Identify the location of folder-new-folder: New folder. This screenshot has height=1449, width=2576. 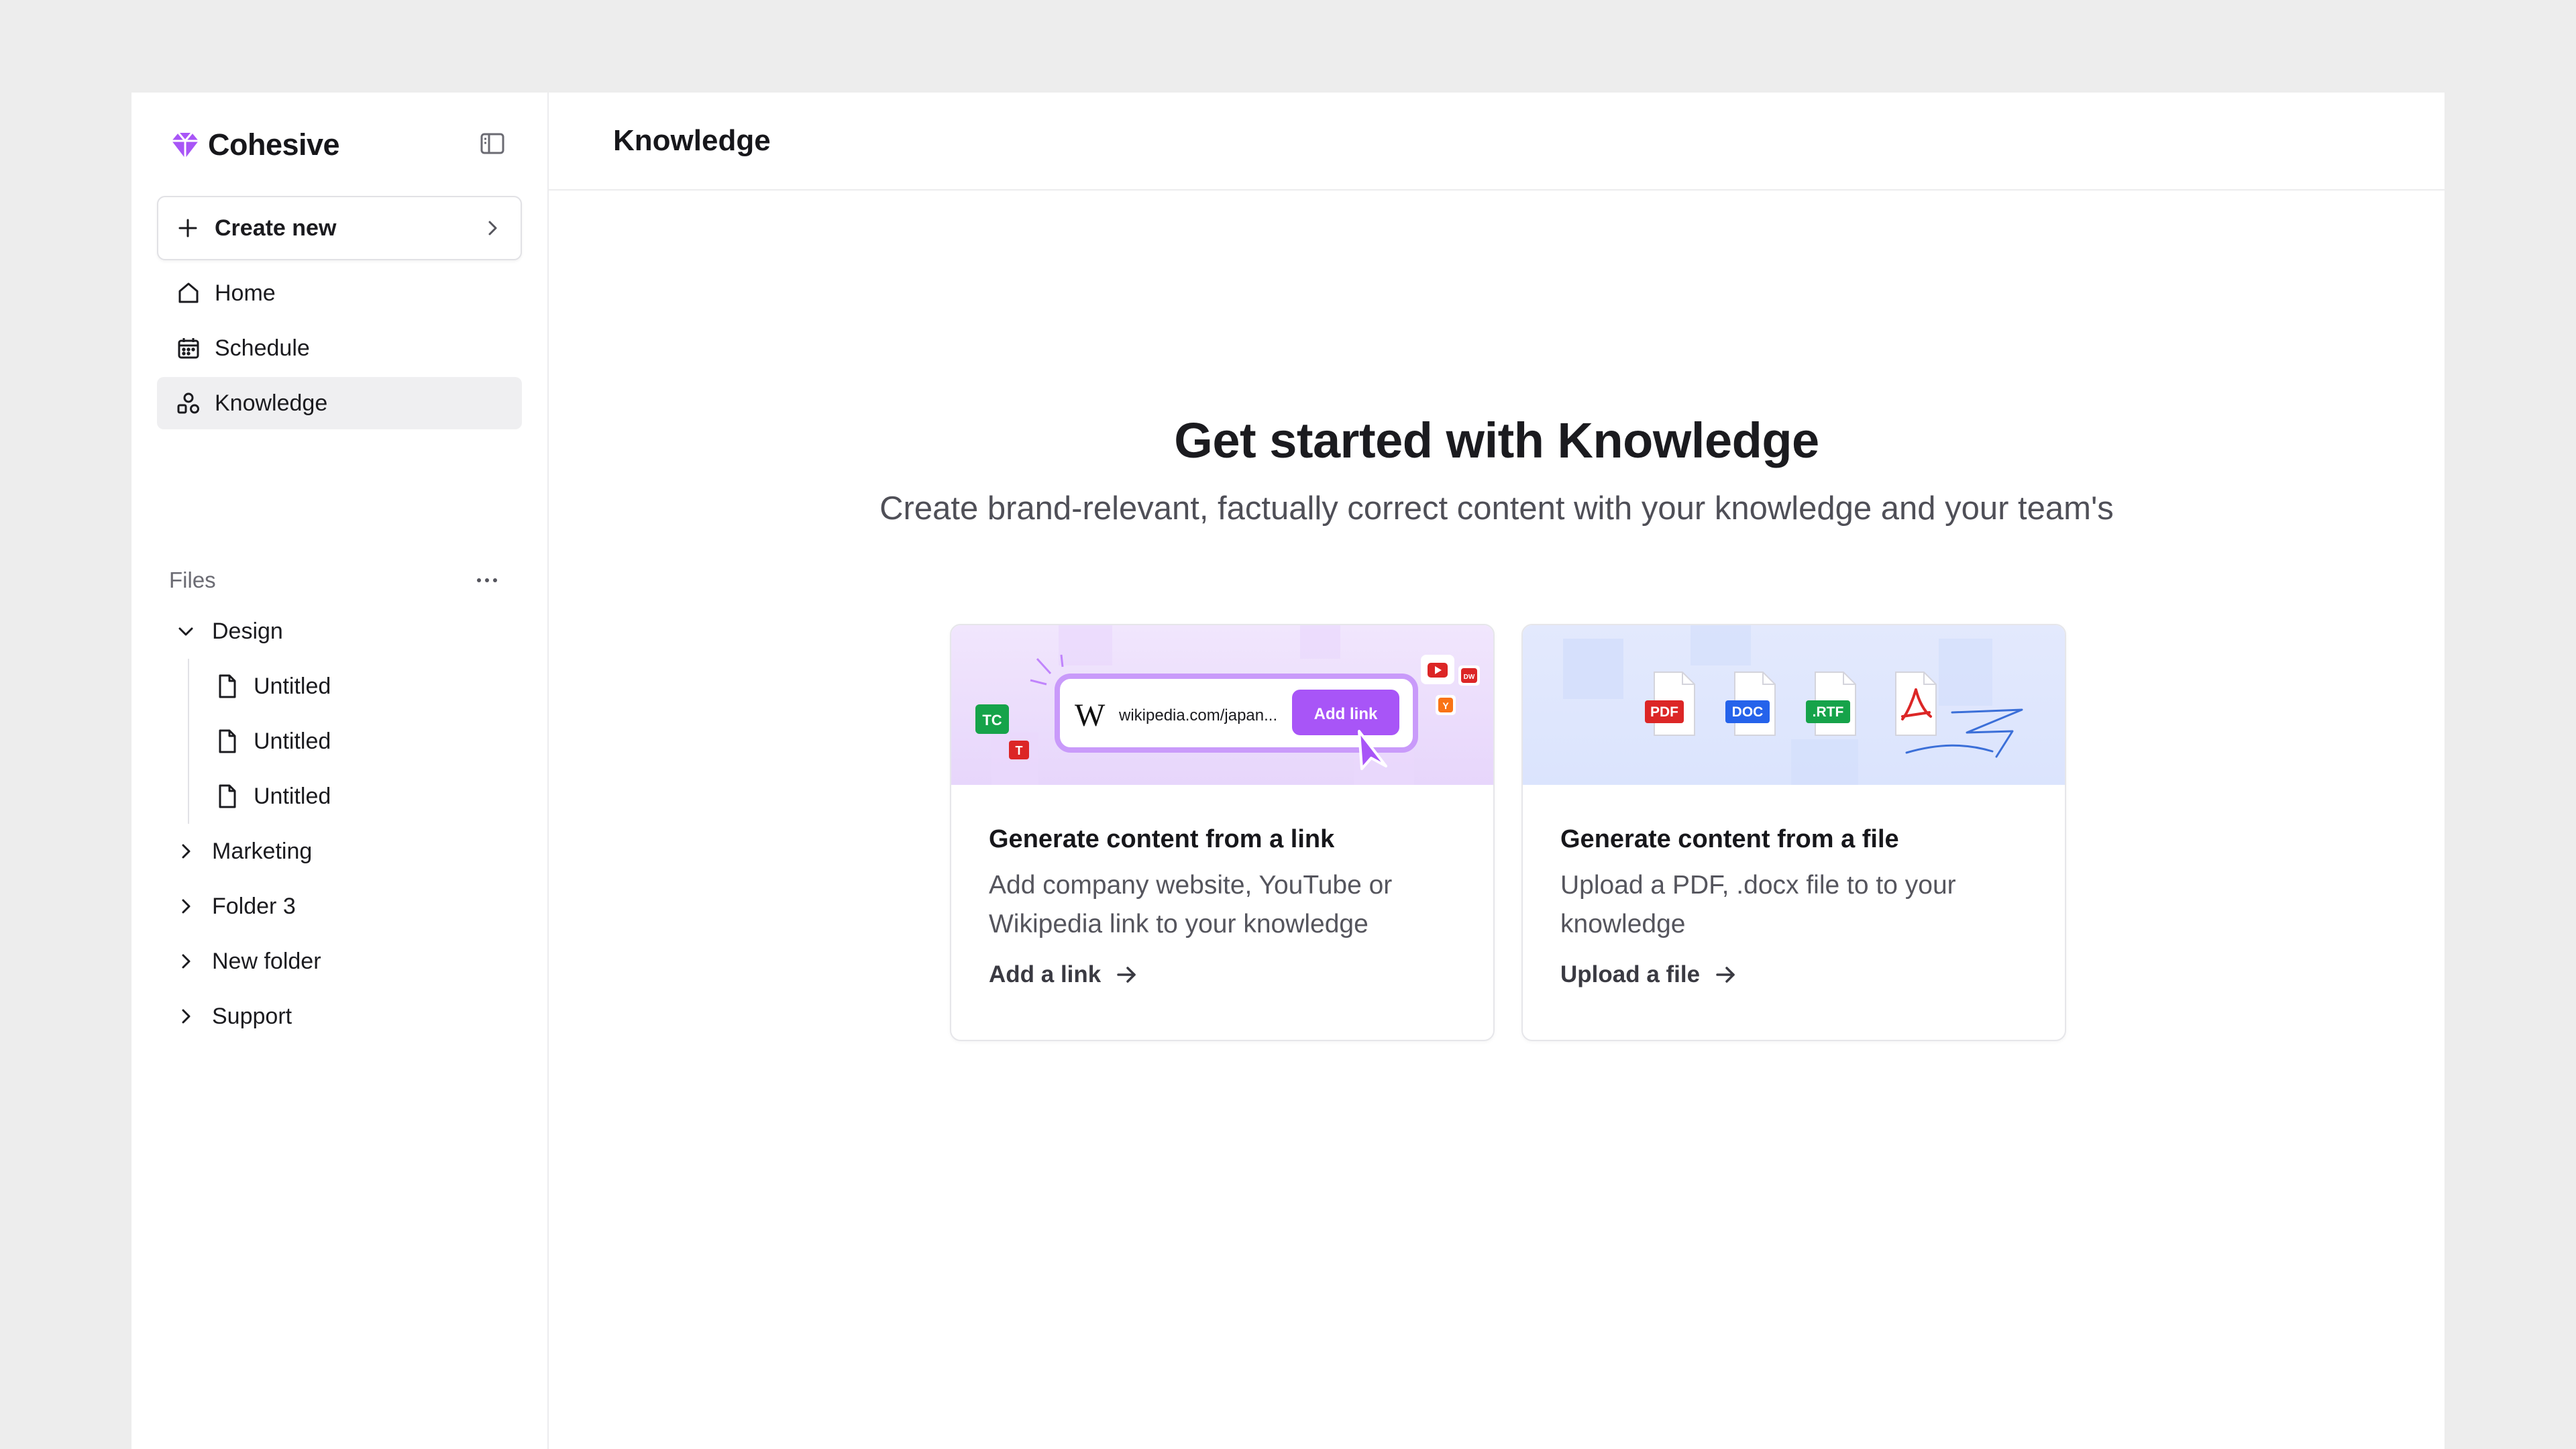
(336, 961).